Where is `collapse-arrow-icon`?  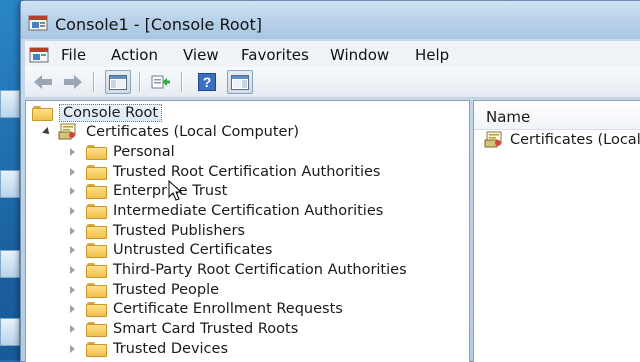
collapse-arrow-icon is located at coordinates (47, 132).